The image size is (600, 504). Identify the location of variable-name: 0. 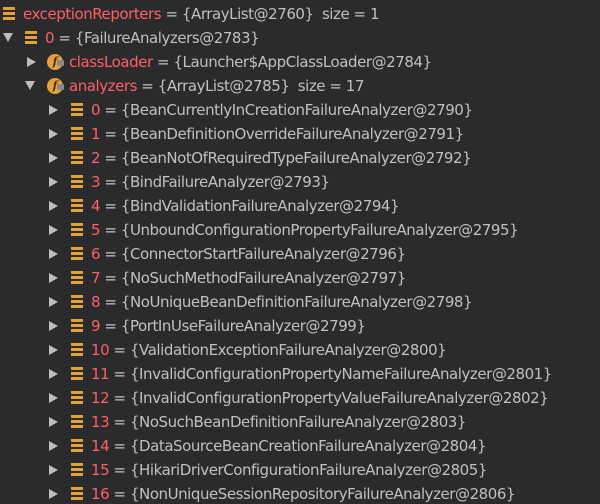
(50, 38).